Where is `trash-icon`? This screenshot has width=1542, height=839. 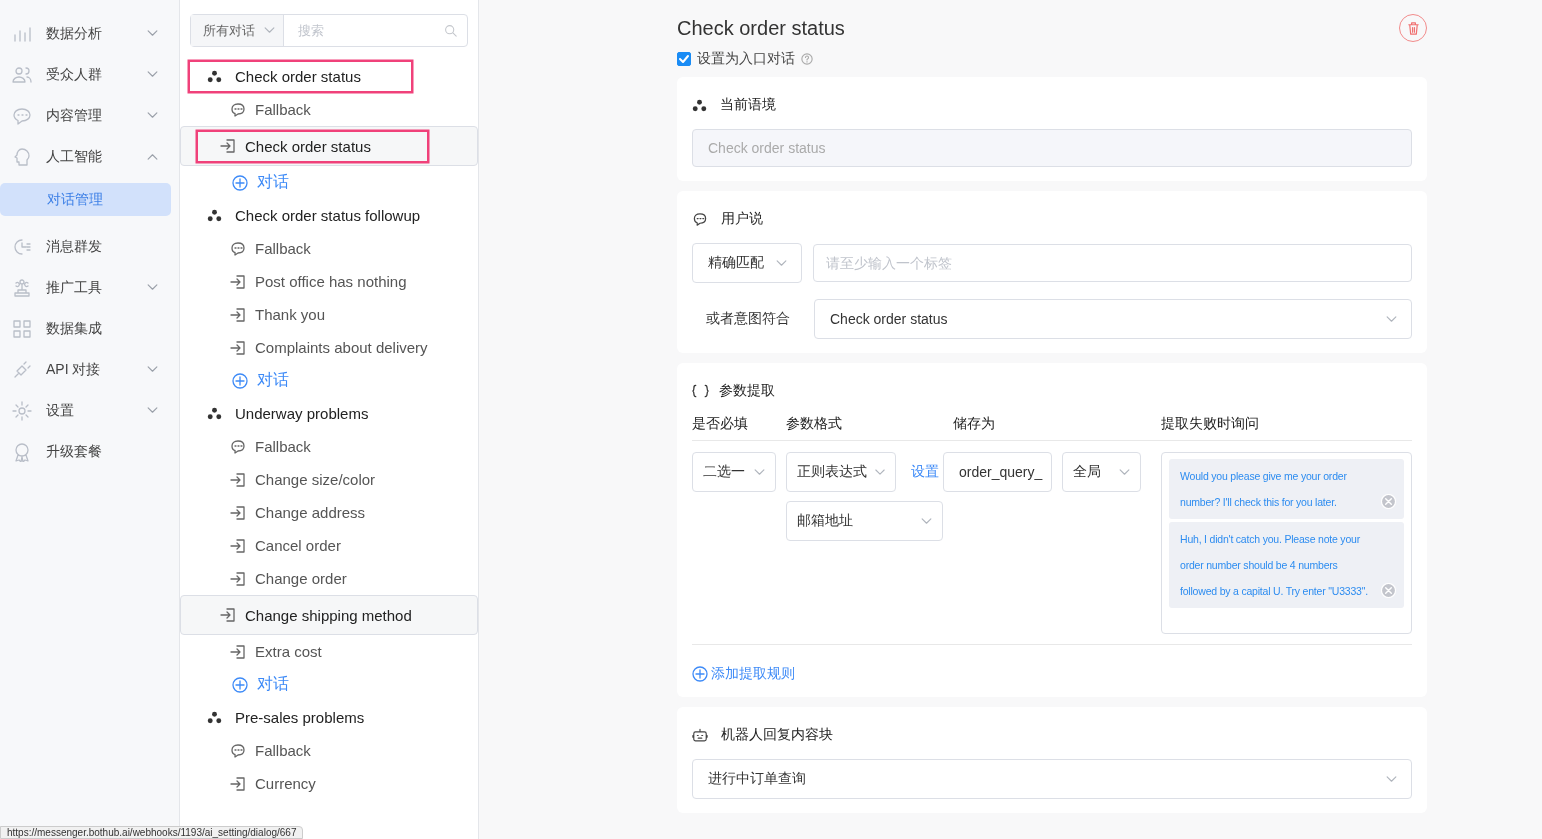 trash-icon is located at coordinates (1413, 28).